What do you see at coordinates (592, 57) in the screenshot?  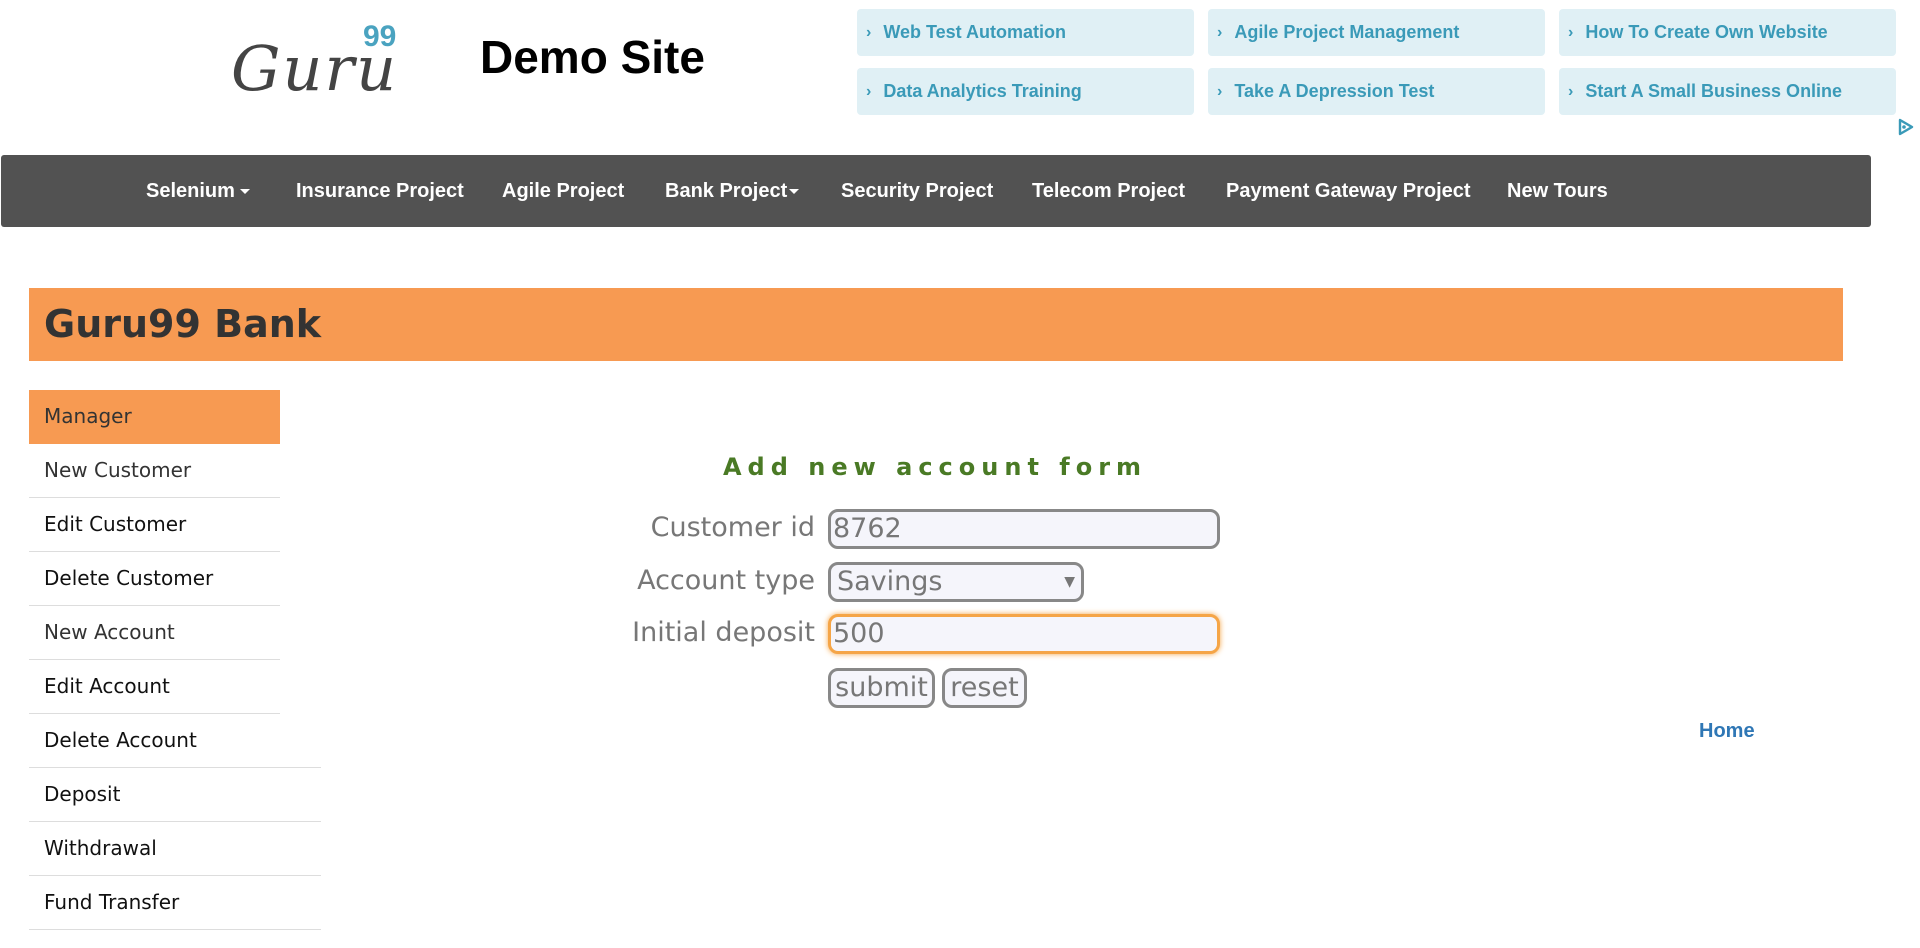 I see `site-title: Demo Site` at bounding box center [592, 57].